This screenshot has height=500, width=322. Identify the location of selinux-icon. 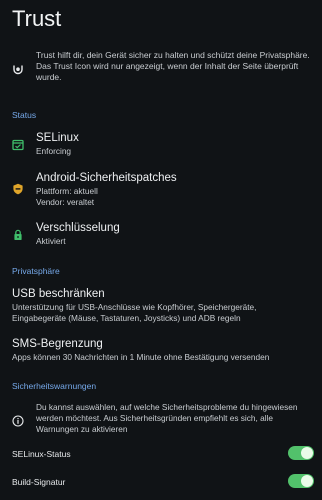
(18, 144).